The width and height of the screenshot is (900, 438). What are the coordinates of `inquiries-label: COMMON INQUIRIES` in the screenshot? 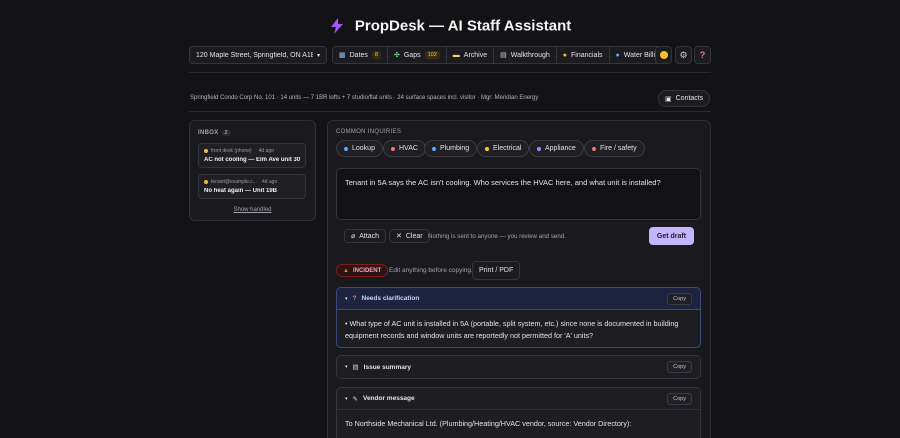 It's located at (369, 132).